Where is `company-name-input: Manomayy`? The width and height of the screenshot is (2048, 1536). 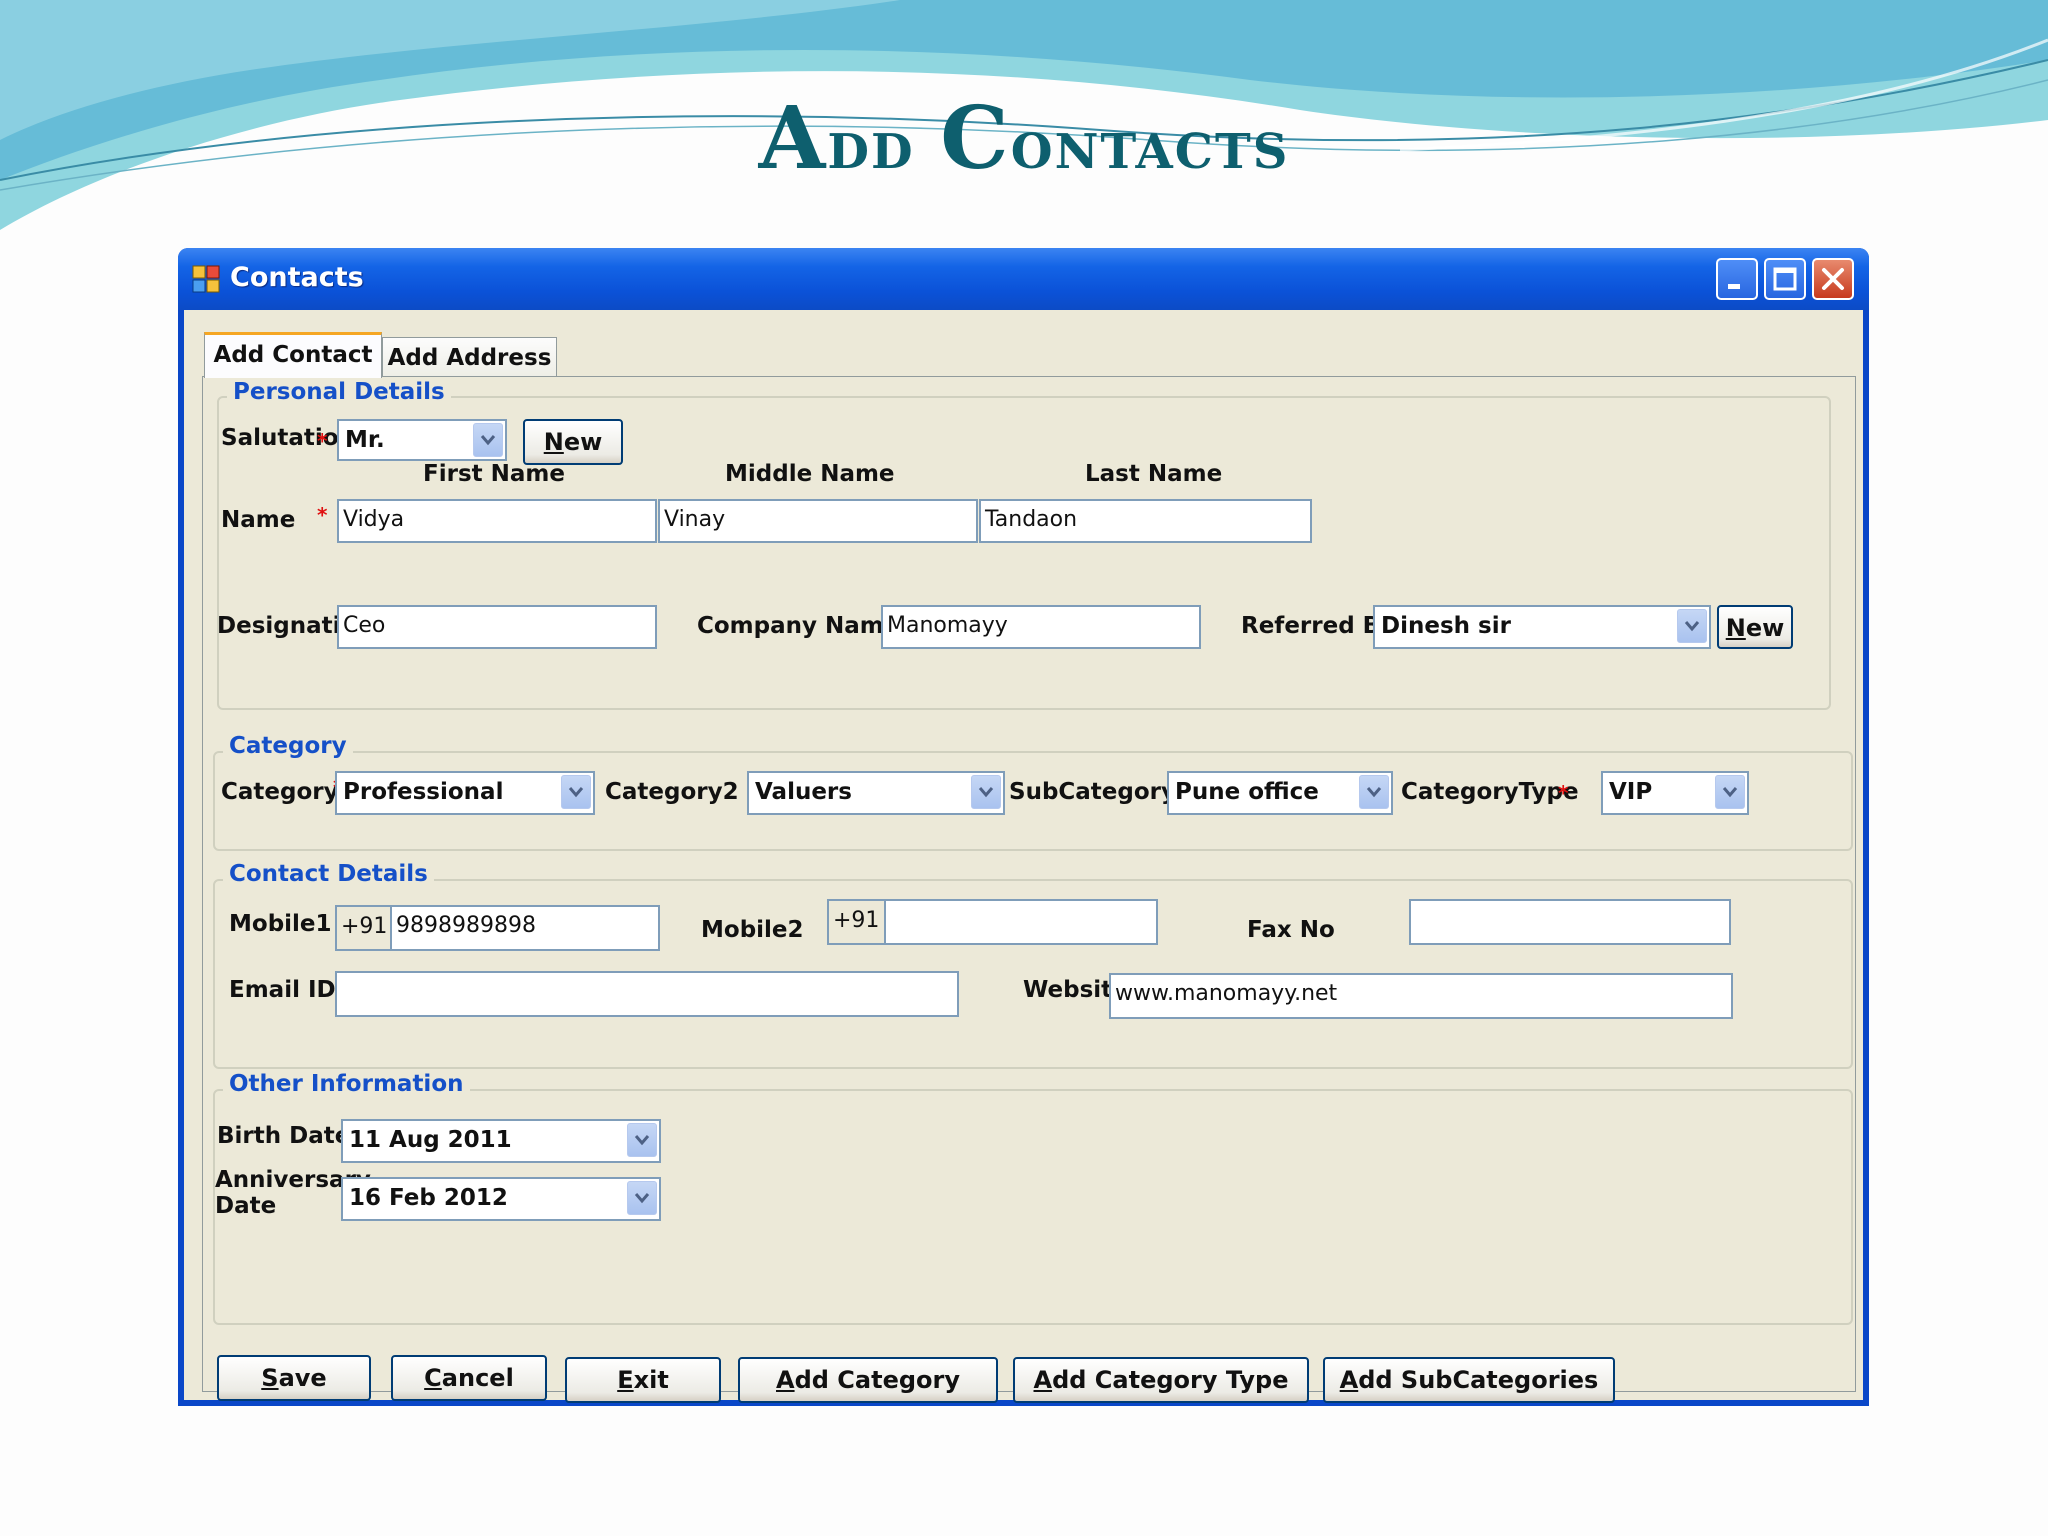
company-name-input: Manomayy is located at coordinates (1041, 627).